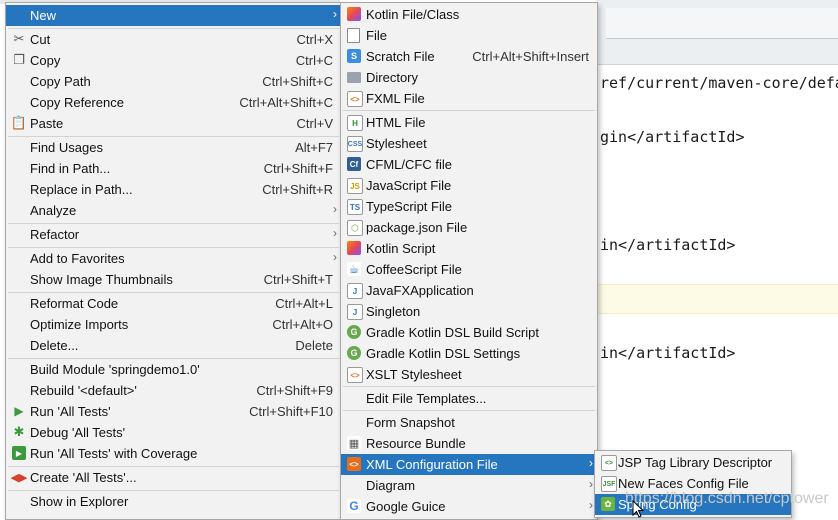 The width and height of the screenshot is (838, 520). What do you see at coordinates (354, 353) in the screenshot?
I see `gradle-icon: G` at bounding box center [354, 353].